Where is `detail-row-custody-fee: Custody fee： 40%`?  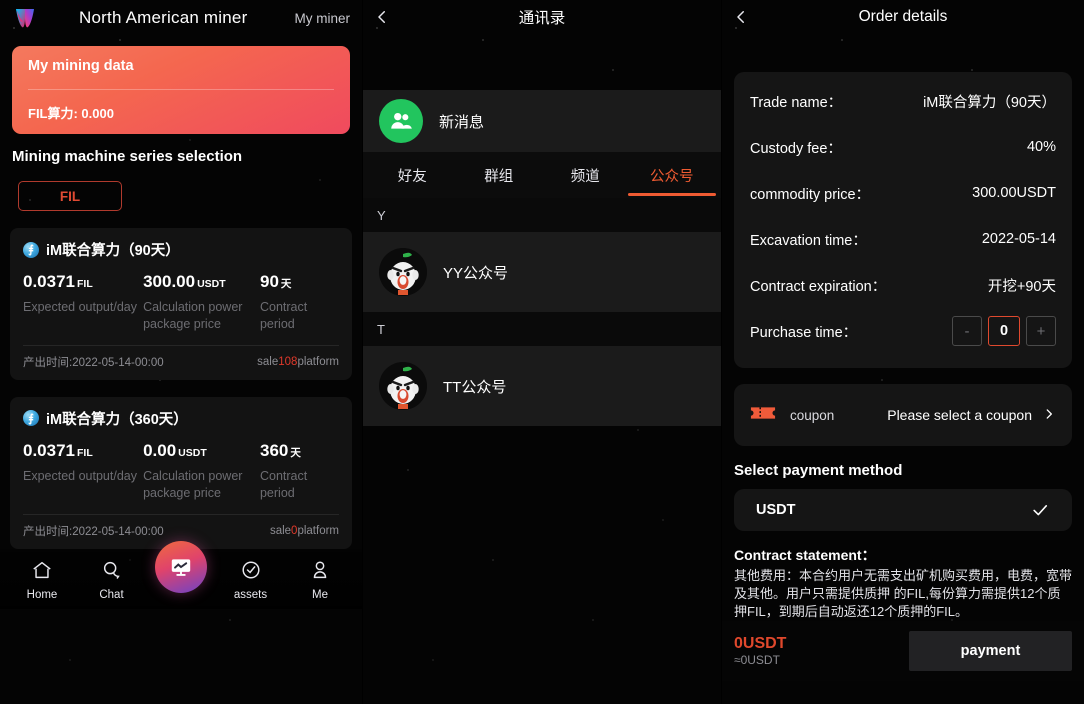
detail-row-custody-fee: Custody fee： 40% is located at coordinates (903, 147).